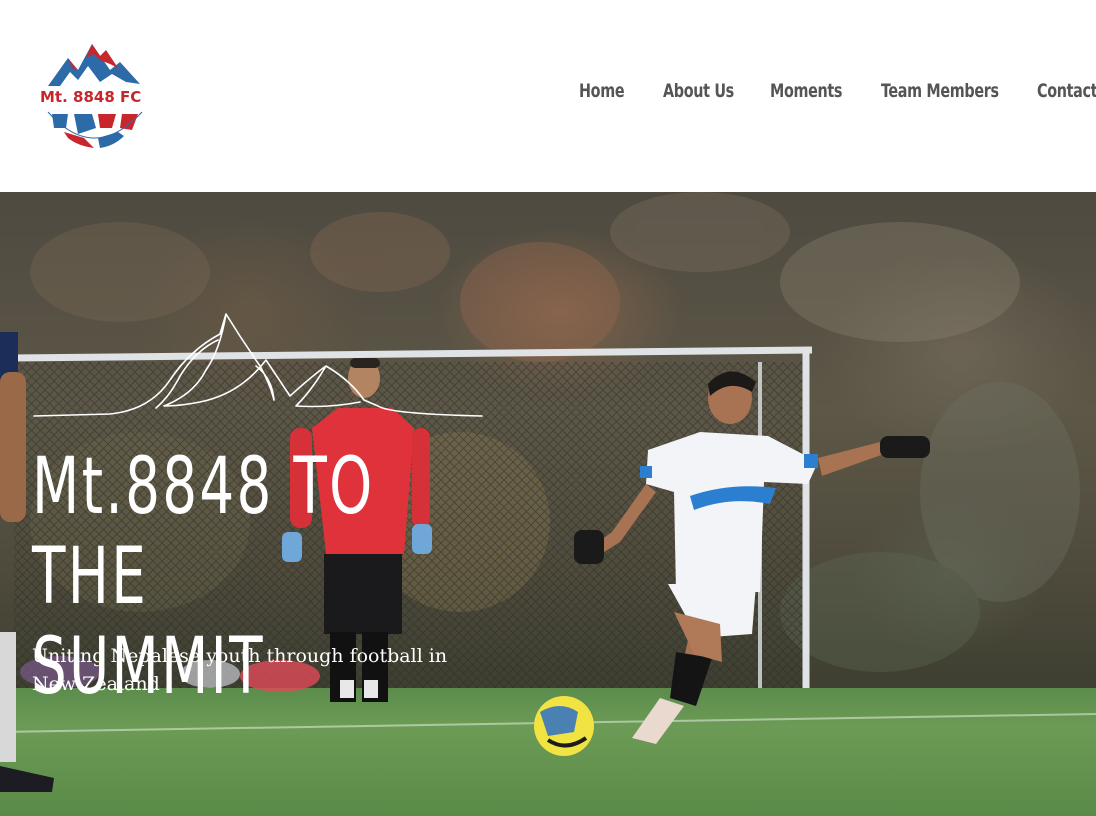 This screenshot has width=1096, height=816. I want to click on club-logo: Mt. 8848 FC, so click(94, 95).